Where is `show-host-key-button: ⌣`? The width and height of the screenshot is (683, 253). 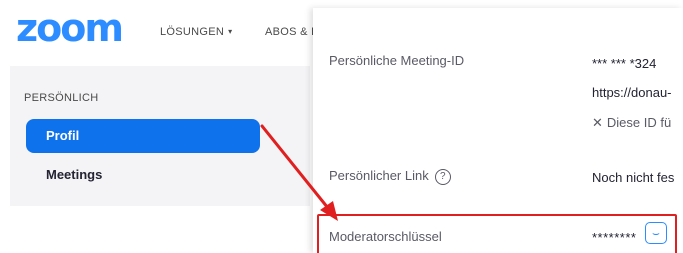 show-host-key-button: ⌣ is located at coordinates (656, 233).